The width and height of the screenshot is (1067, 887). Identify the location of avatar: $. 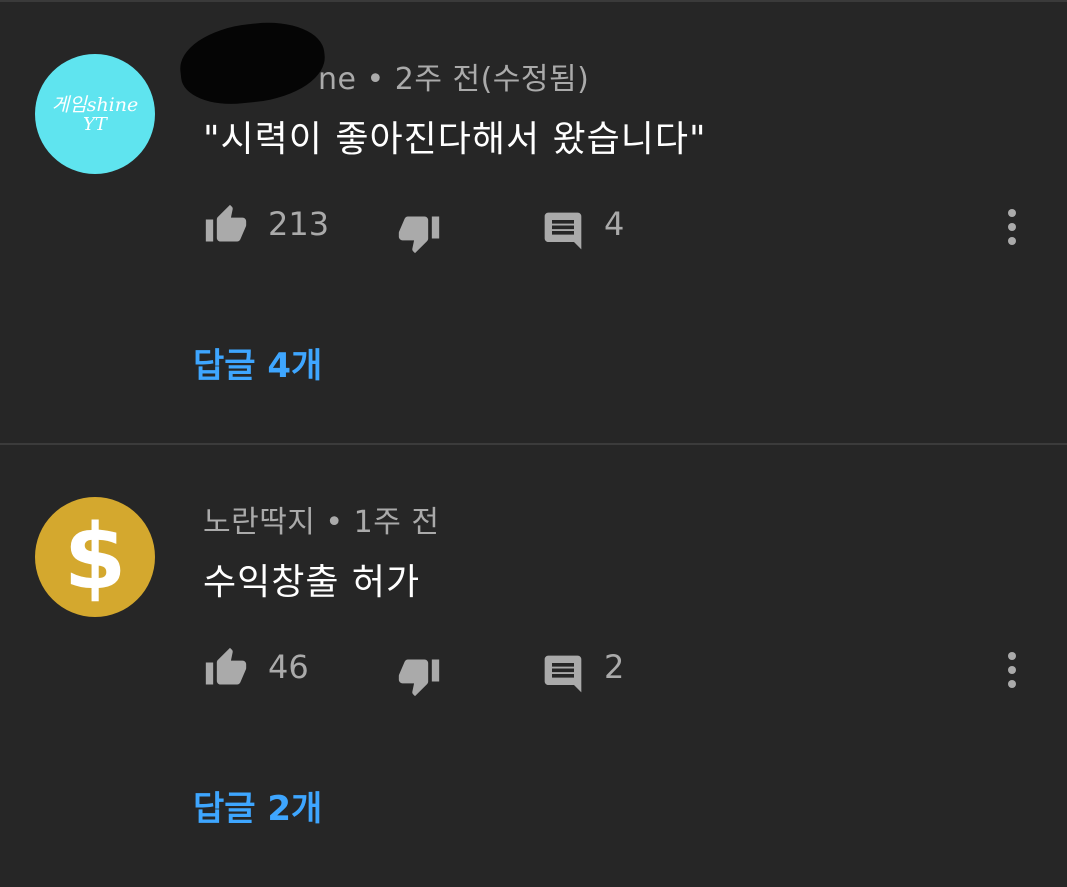
(95, 557).